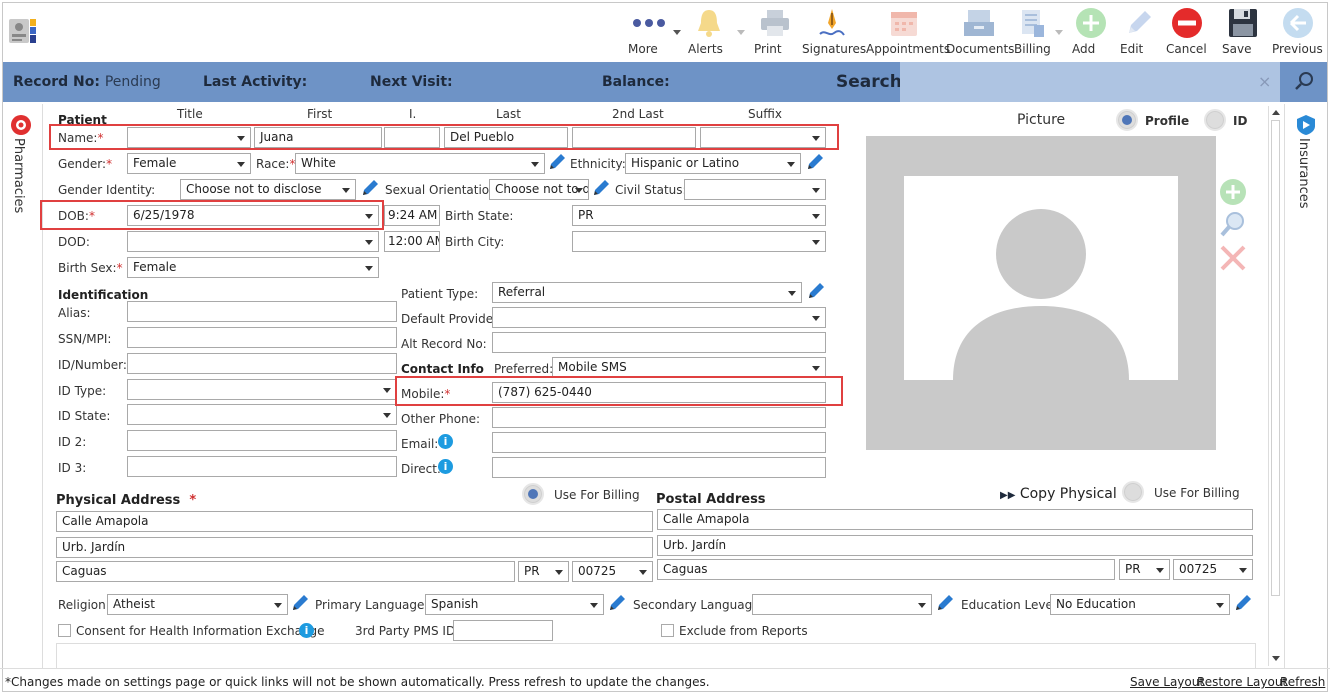 This screenshot has height=694, width=1330. Describe the element at coordinates (189, 163) in the screenshot. I see `gender-select: Female` at that location.